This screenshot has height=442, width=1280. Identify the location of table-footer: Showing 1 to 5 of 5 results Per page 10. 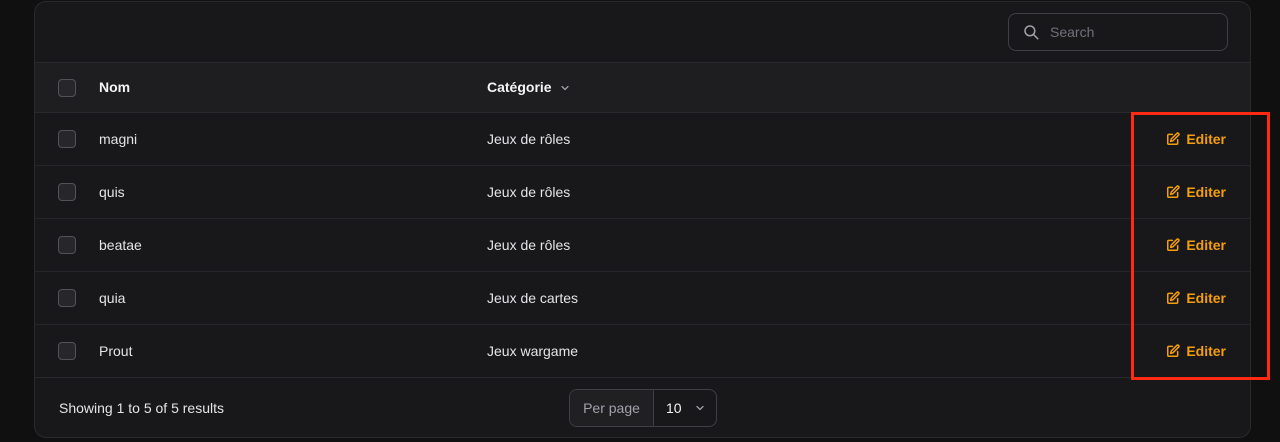
(642, 407).